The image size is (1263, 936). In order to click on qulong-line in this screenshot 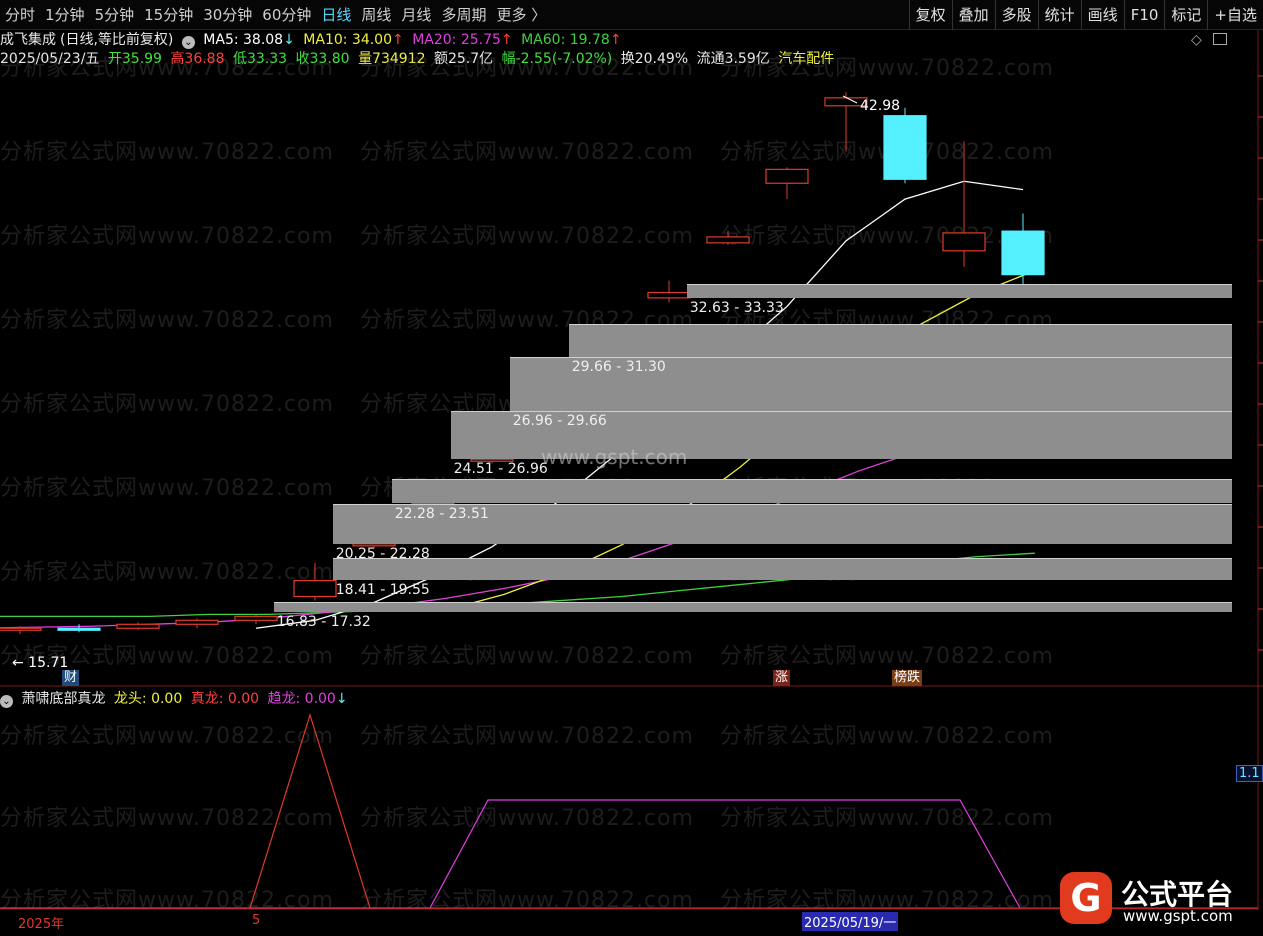, I will do `click(510, 854)`.